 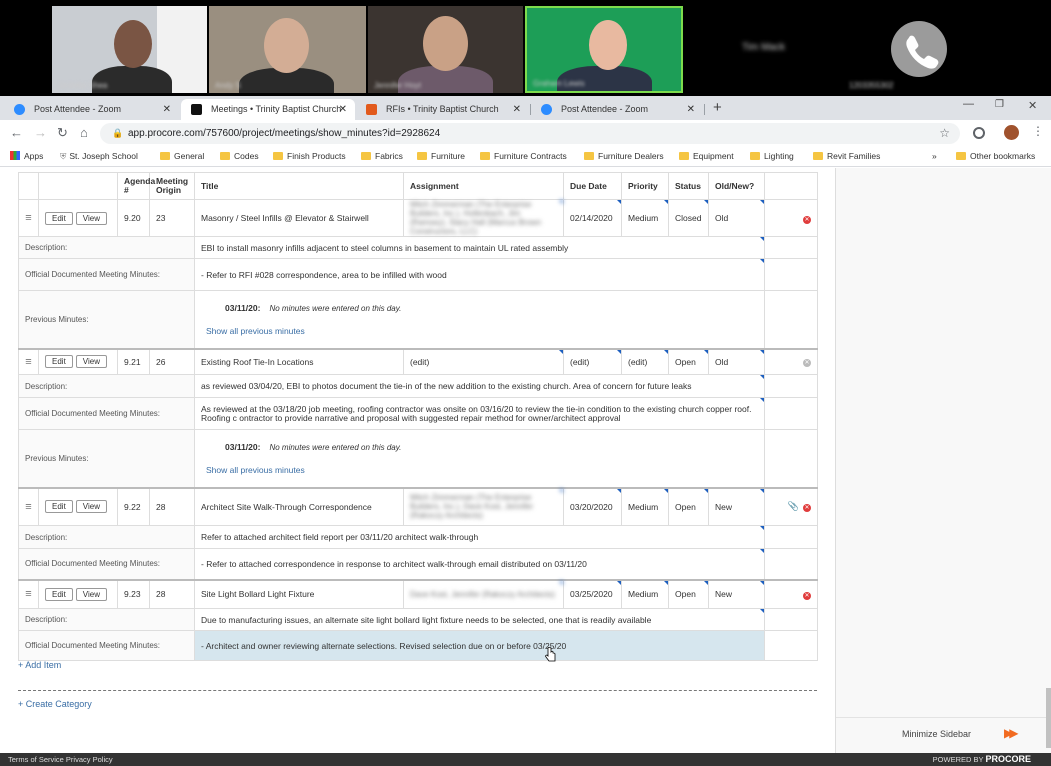 What do you see at coordinates (944, 133) in the screenshot?
I see `bookmark-star-icon: ☆` at bounding box center [944, 133].